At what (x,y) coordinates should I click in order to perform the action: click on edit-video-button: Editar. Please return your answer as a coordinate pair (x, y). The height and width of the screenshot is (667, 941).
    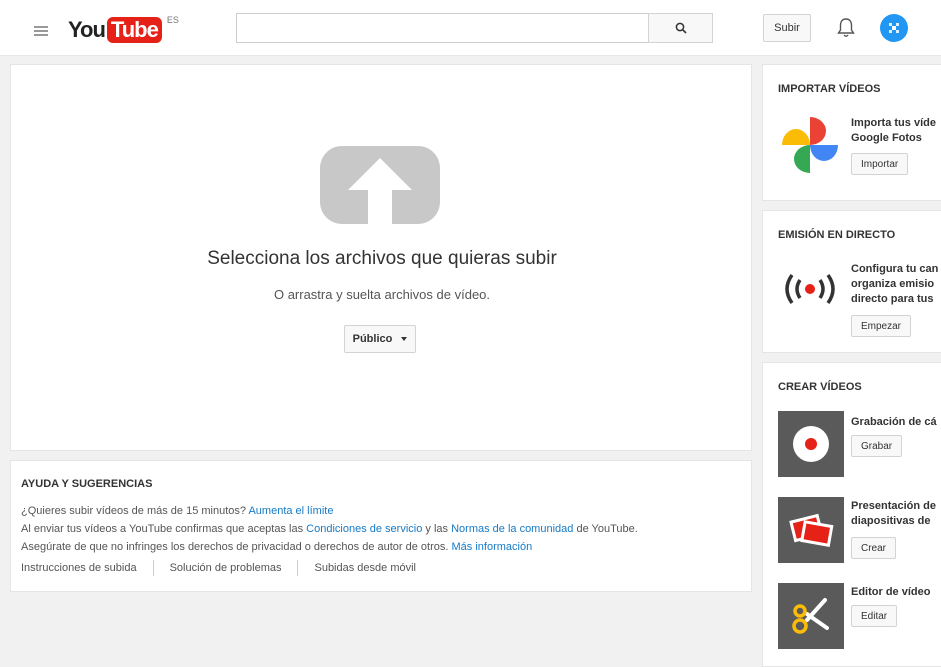
    Looking at the image, I should click on (874, 616).